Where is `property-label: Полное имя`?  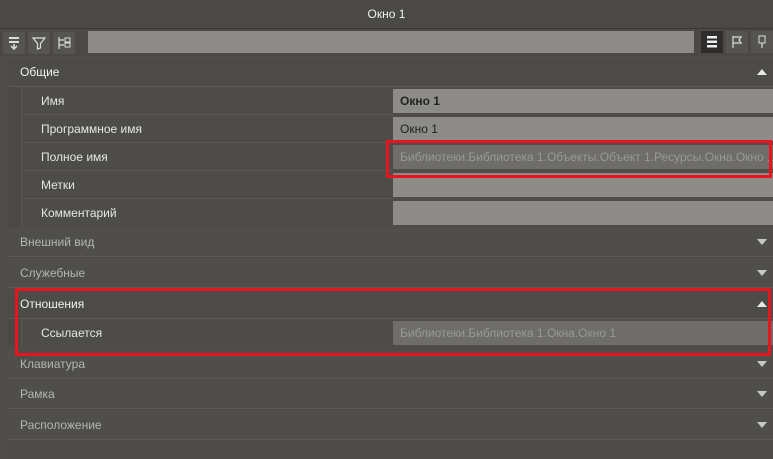 property-label: Полное имя is located at coordinates (74, 157).